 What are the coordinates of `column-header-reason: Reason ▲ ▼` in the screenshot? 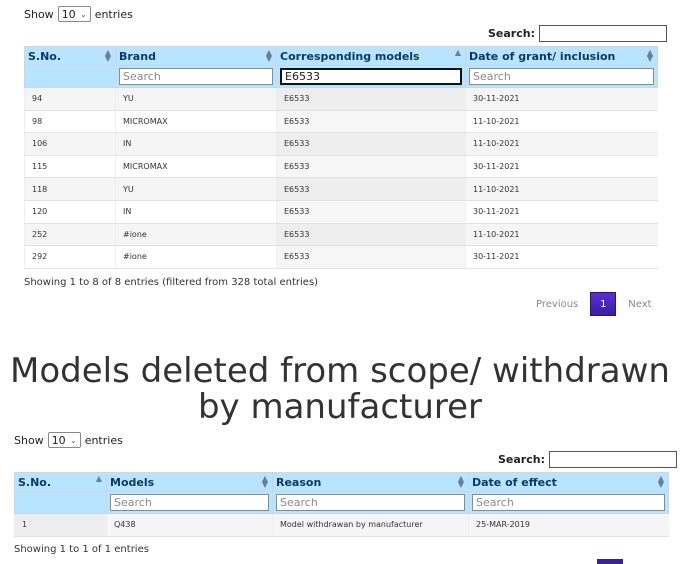 It's located at (370, 482).